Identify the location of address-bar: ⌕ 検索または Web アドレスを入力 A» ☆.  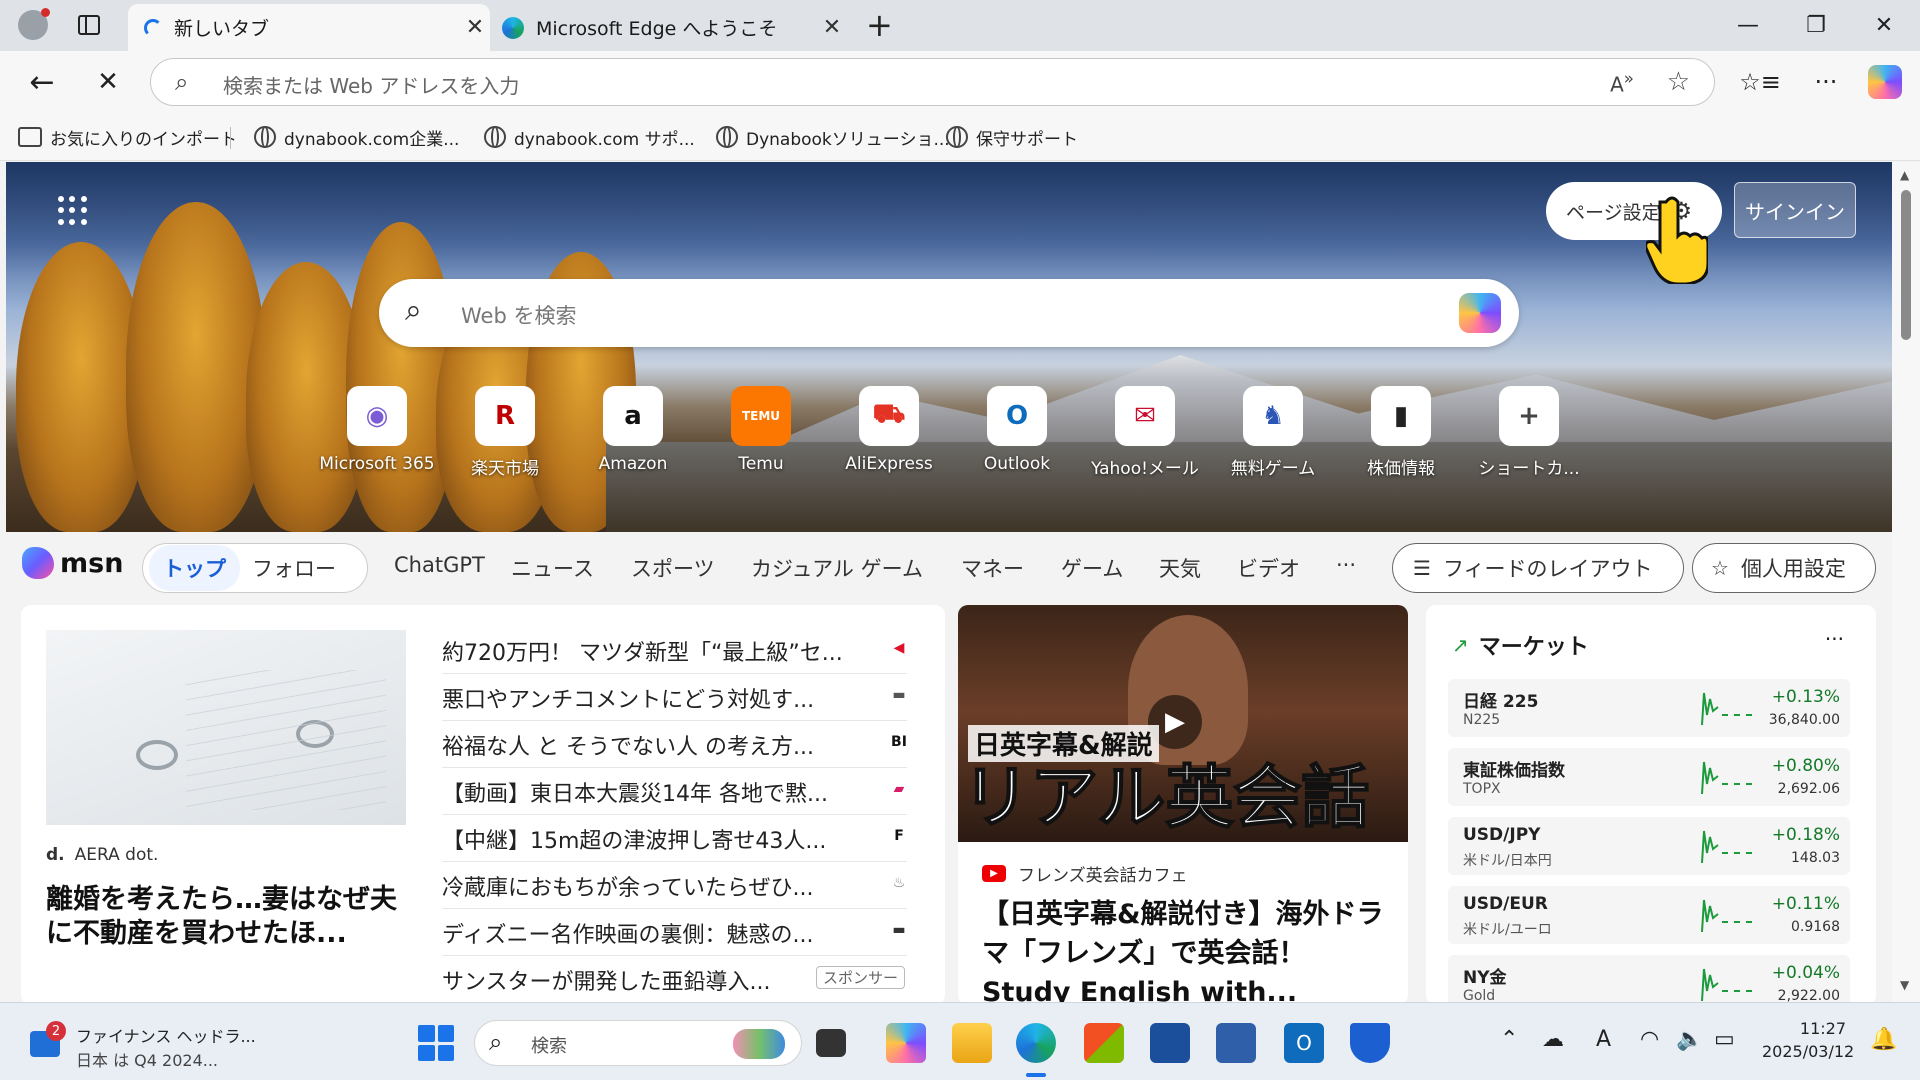
(932, 82).